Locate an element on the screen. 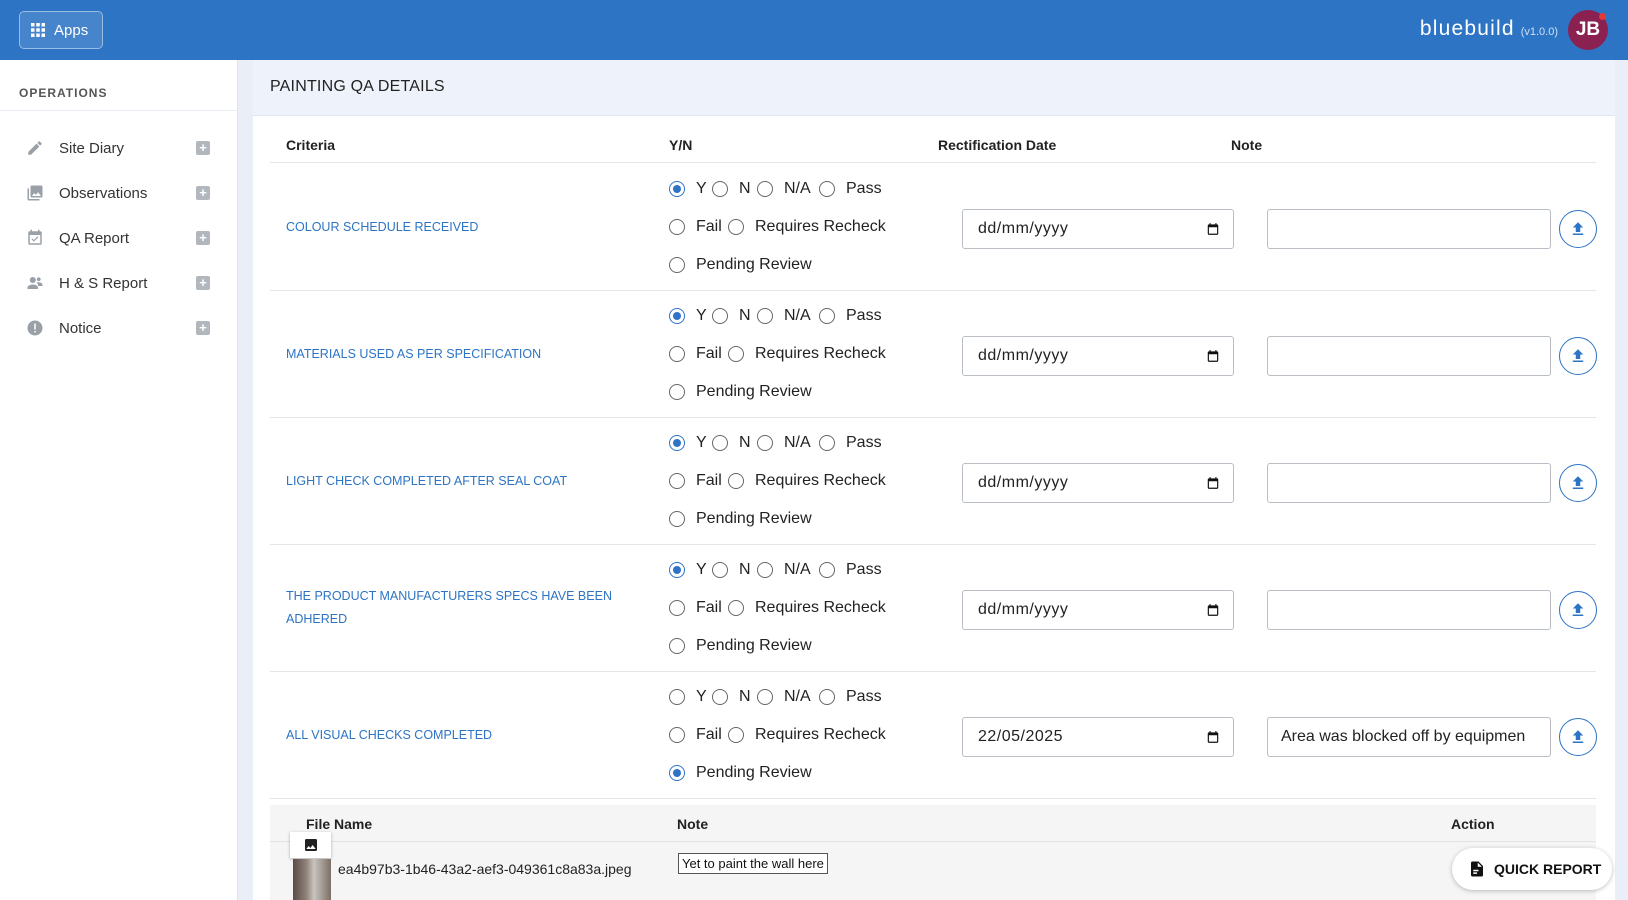 The image size is (1628, 900). sidebar-item-hs-report: H & S Report + is located at coordinates (119, 283).